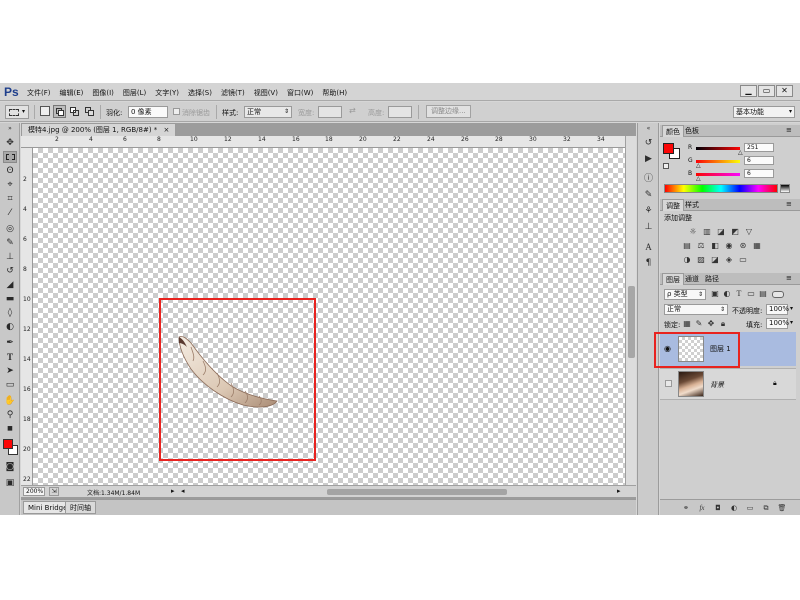 The height and width of the screenshot is (600, 800). I want to click on color-spectrum, so click(721, 188).